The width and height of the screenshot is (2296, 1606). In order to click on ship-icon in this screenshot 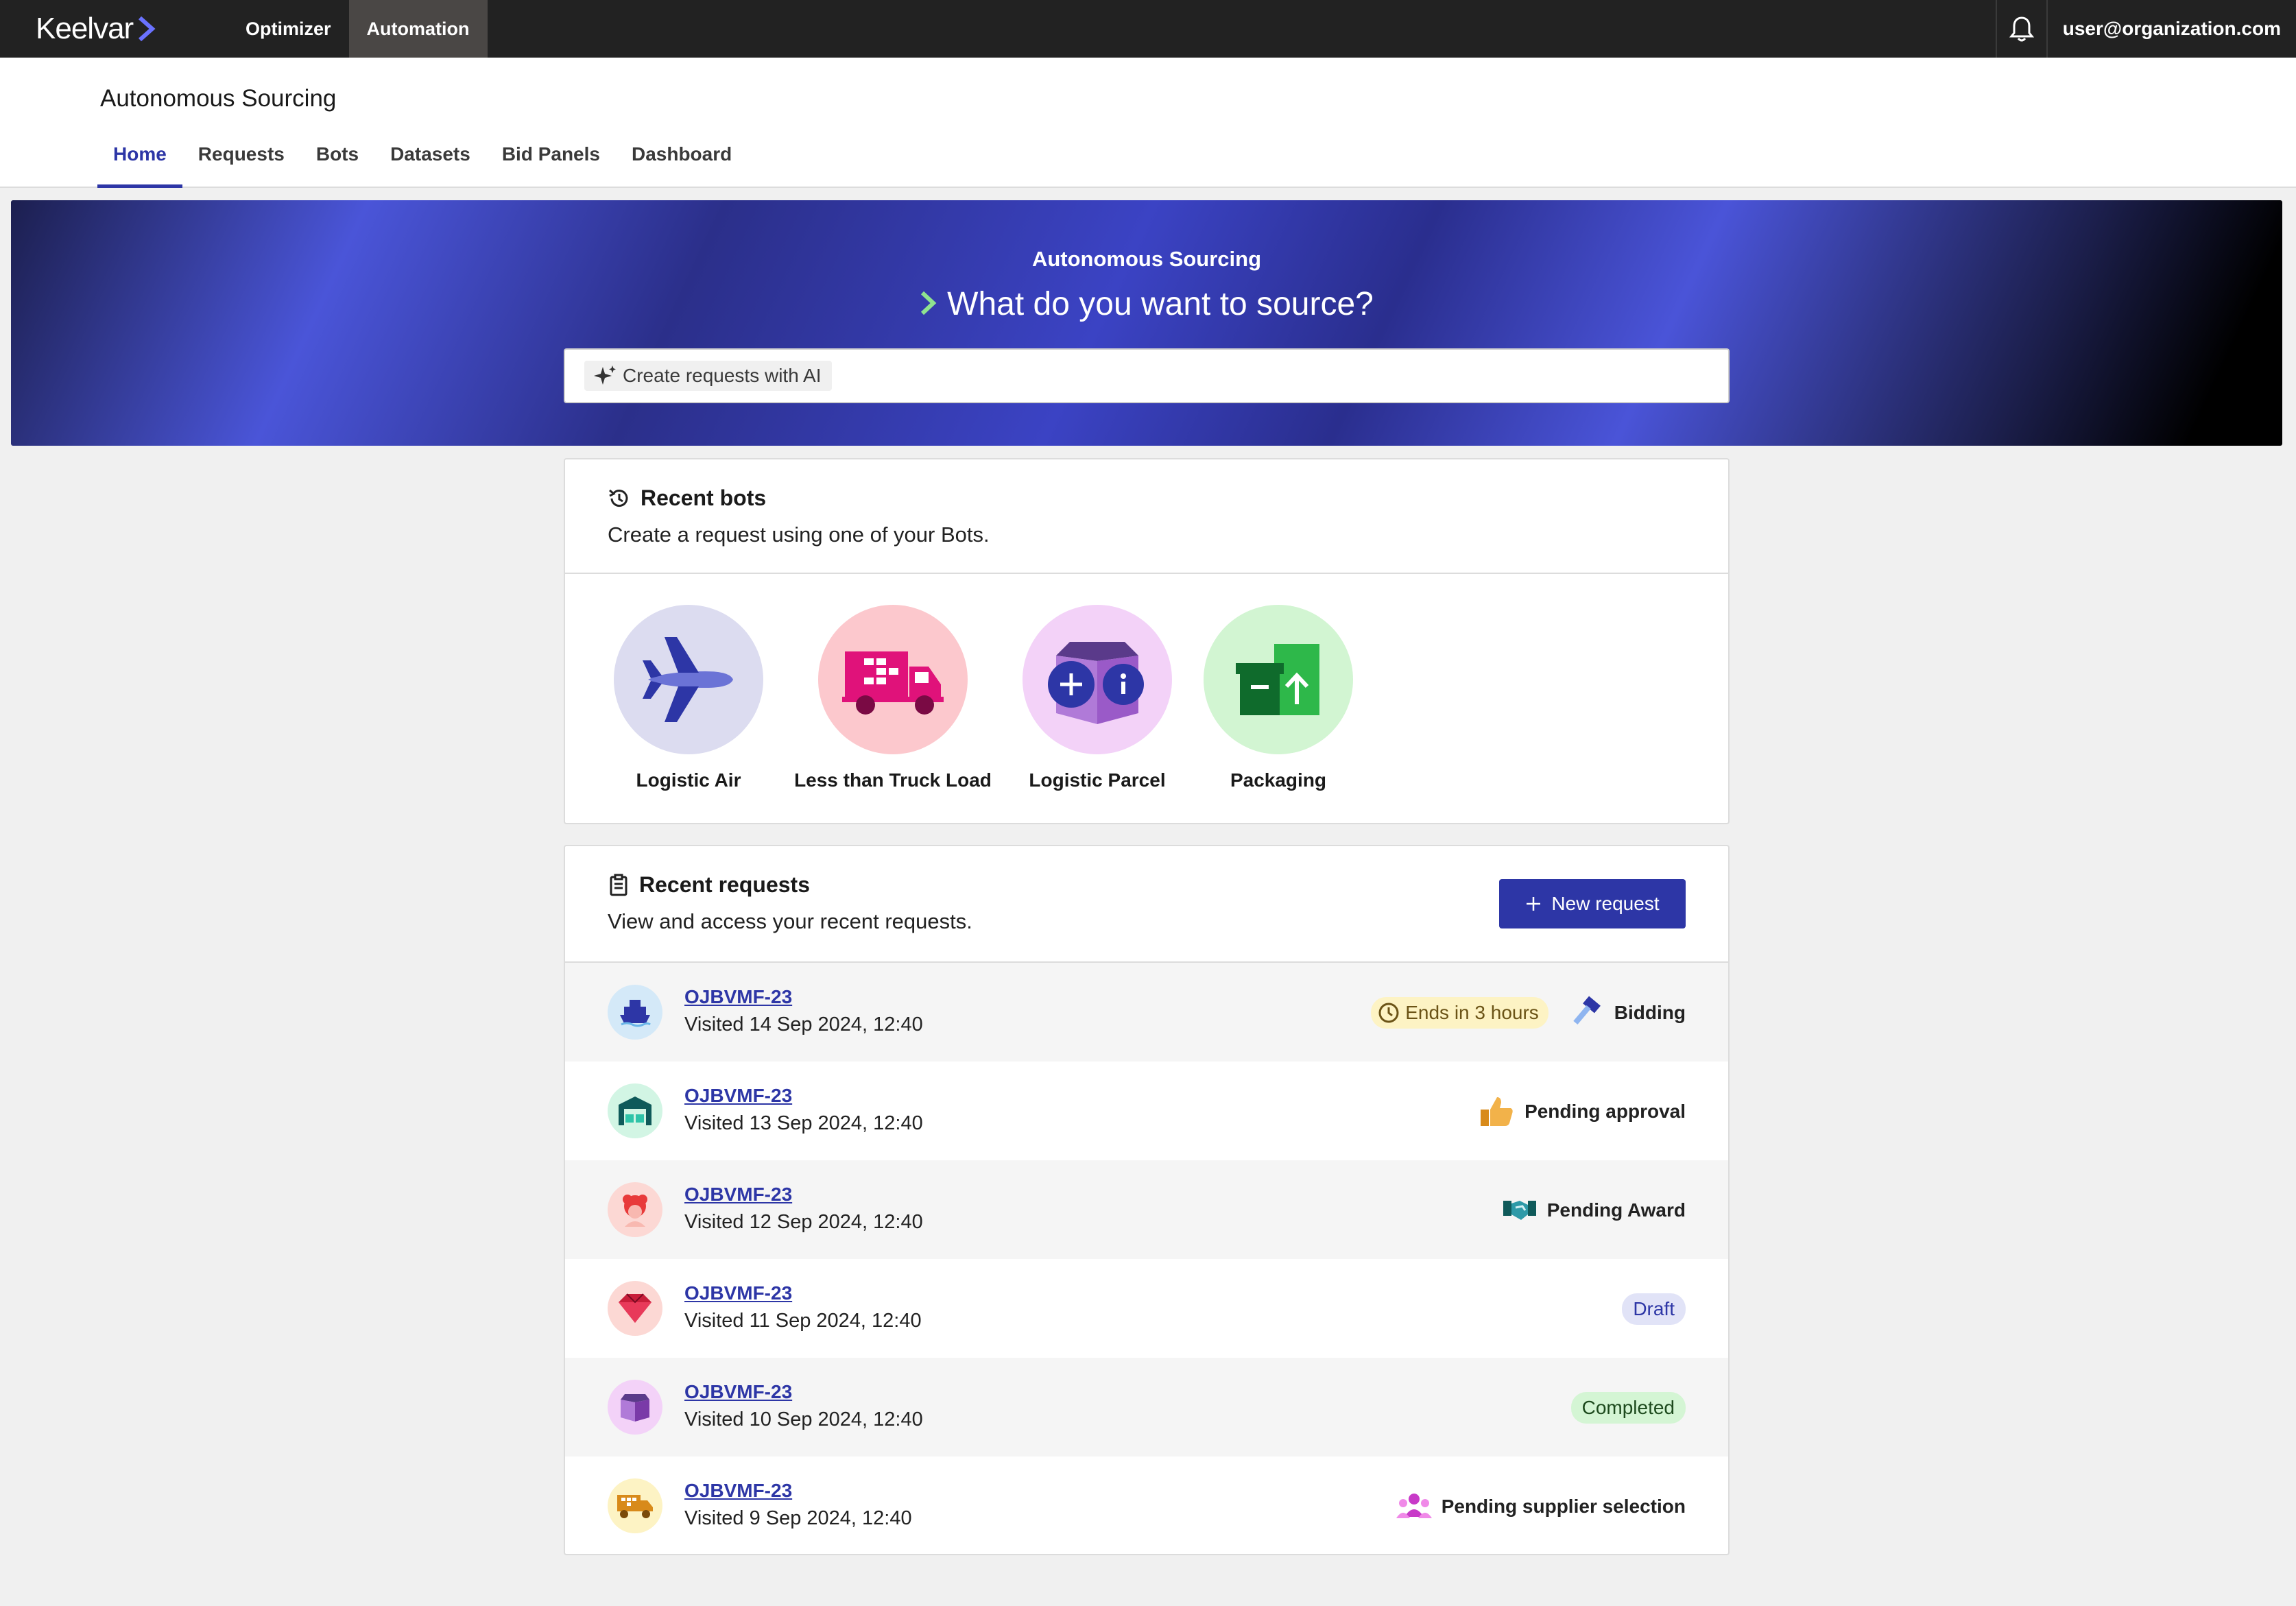, I will do `click(635, 1013)`.